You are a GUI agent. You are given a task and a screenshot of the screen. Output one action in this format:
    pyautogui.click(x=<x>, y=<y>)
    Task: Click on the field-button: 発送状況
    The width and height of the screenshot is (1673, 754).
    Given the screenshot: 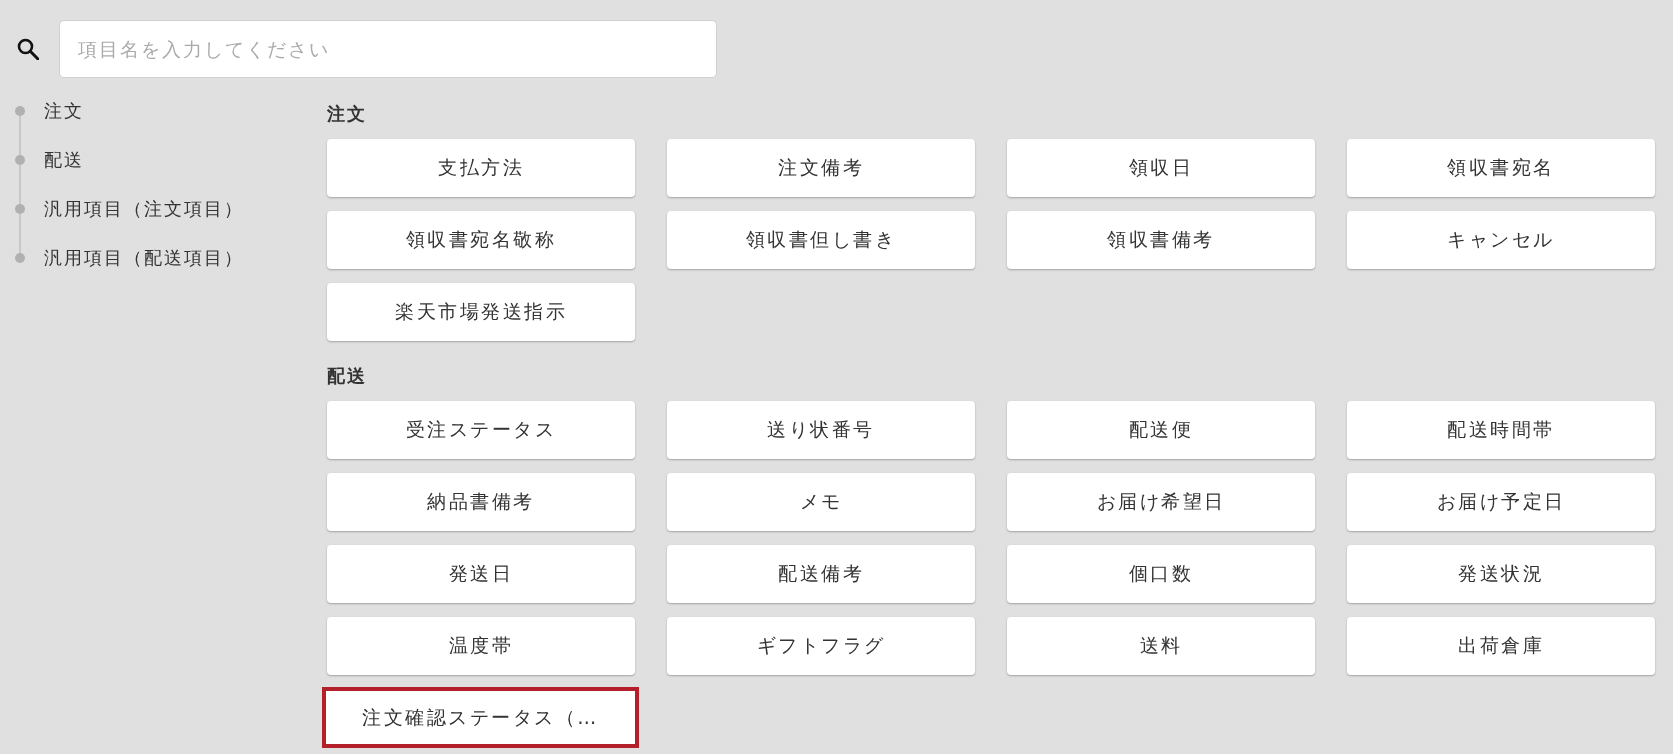 What is the action you would take?
    pyautogui.click(x=1501, y=574)
    